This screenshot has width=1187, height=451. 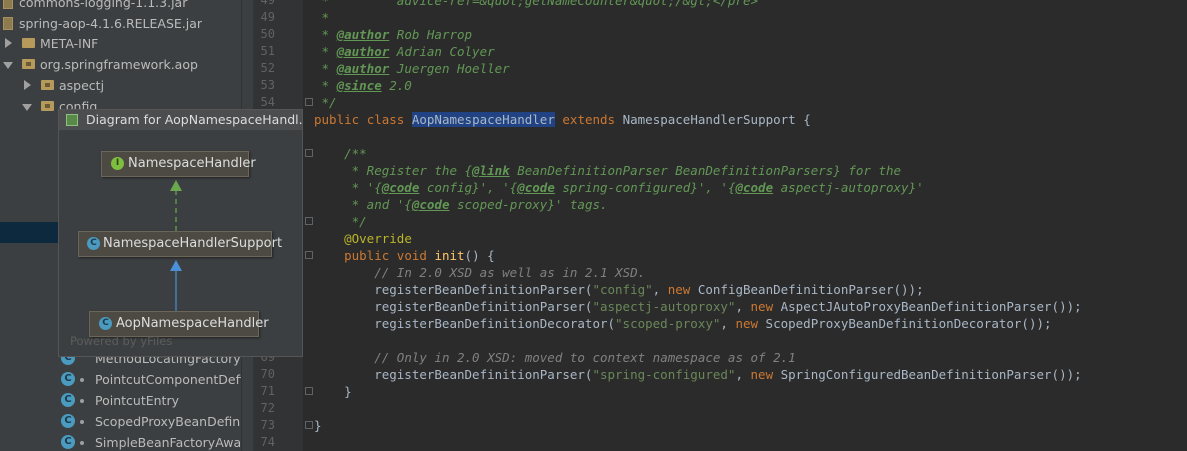 I want to click on line-number: 70, so click(x=267, y=374).